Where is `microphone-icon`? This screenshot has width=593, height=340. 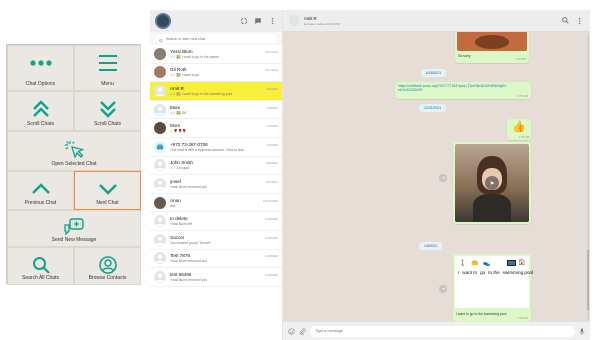 microphone-icon is located at coordinates (582, 331).